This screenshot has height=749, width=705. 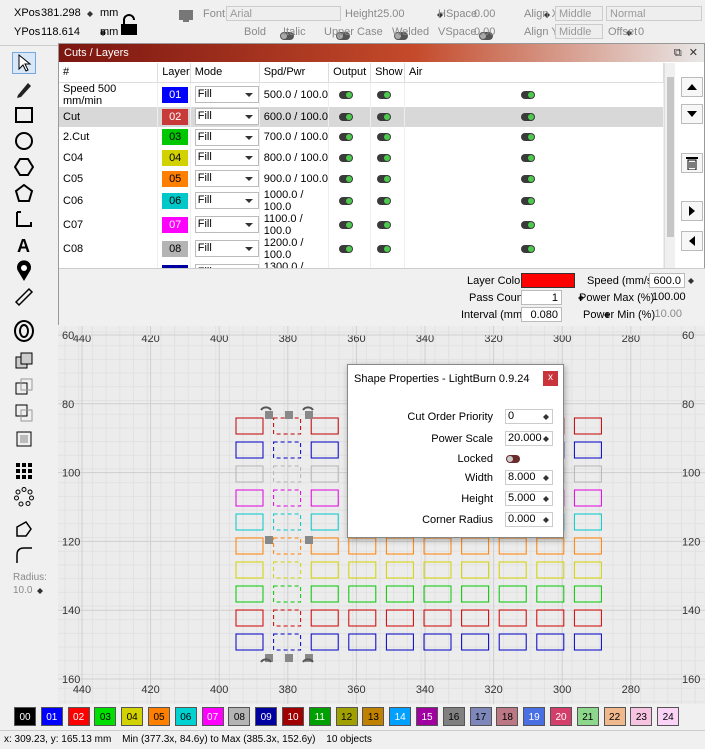 What do you see at coordinates (225, 73) in the screenshot?
I see `column-header: Mode` at bounding box center [225, 73].